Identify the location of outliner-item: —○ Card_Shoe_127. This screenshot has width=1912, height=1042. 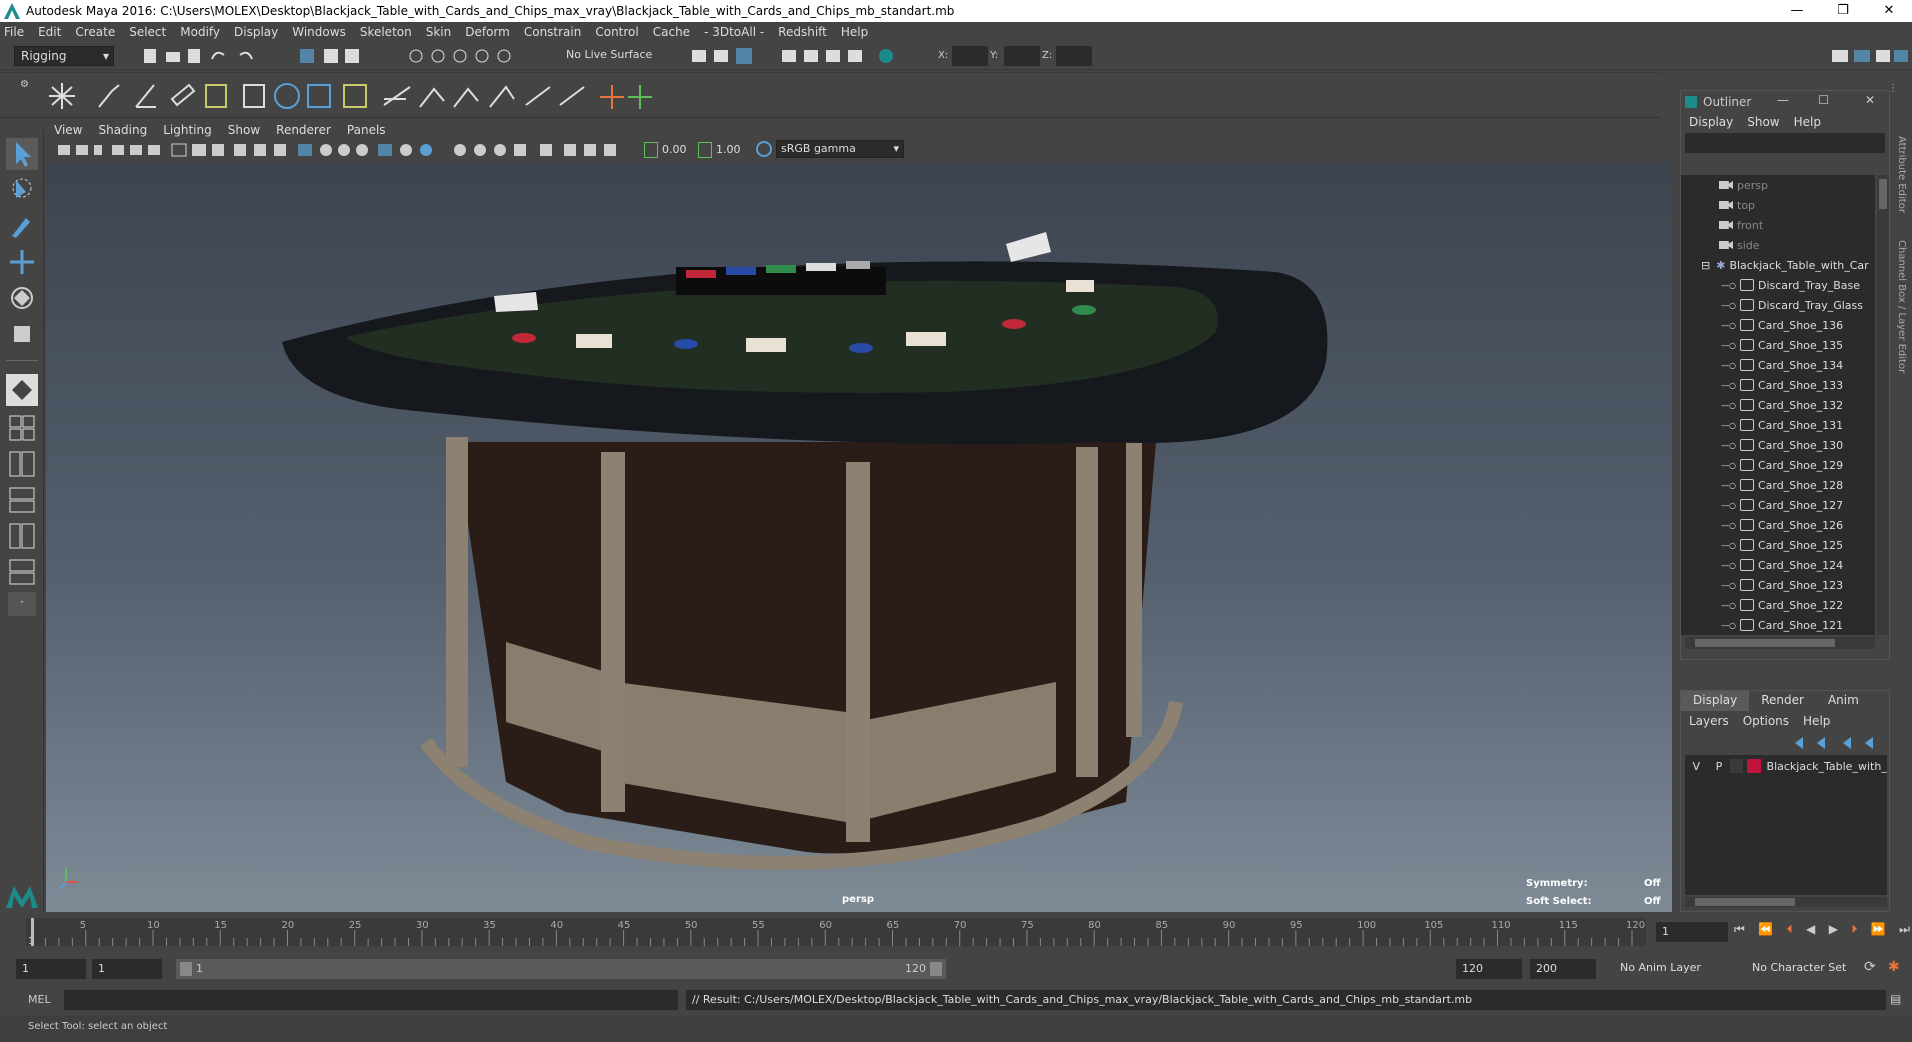
(1778, 505).